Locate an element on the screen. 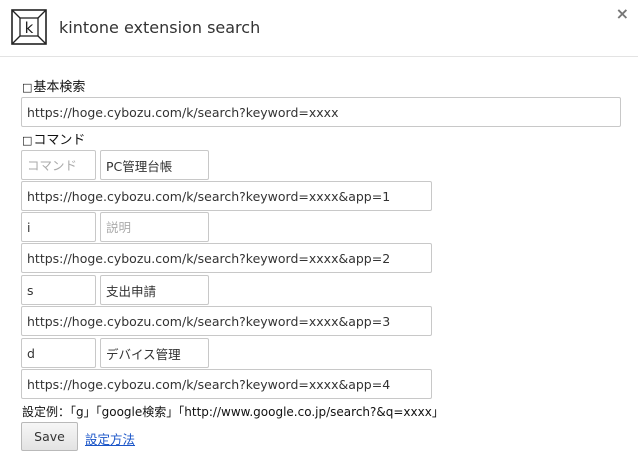  commands-heading: □コマンド is located at coordinates (53, 138).